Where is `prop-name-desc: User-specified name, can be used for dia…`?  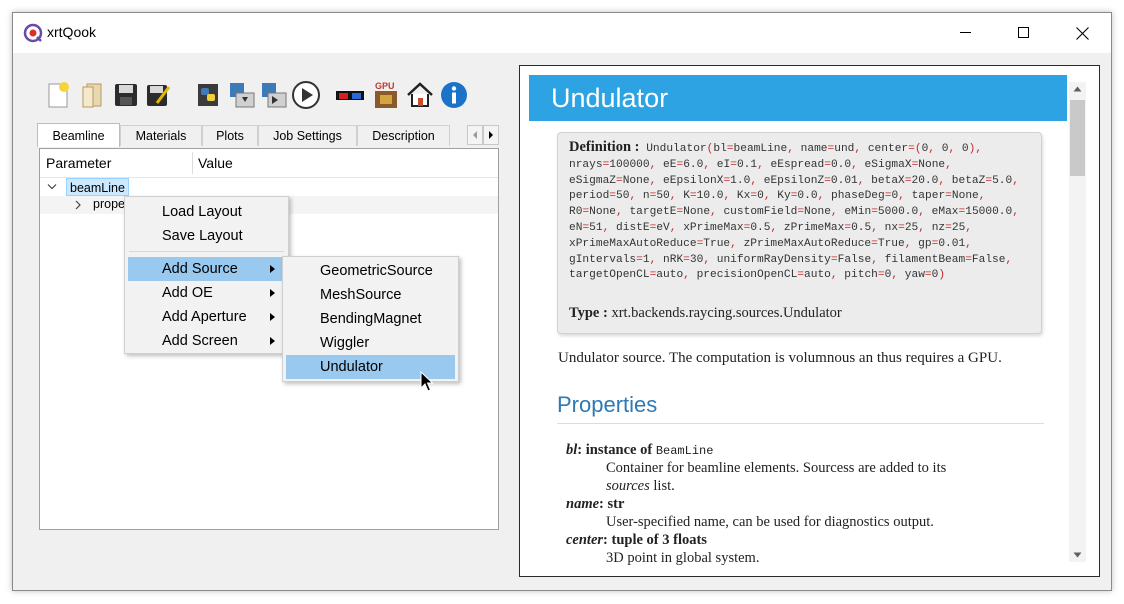
prop-name-desc: User-specified name, can be used for dia… is located at coordinates (770, 522).